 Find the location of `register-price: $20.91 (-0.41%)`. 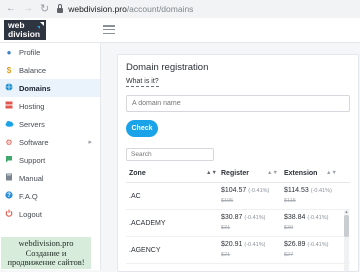

register-price: $20.91 (-0.41%) is located at coordinates (243, 244).